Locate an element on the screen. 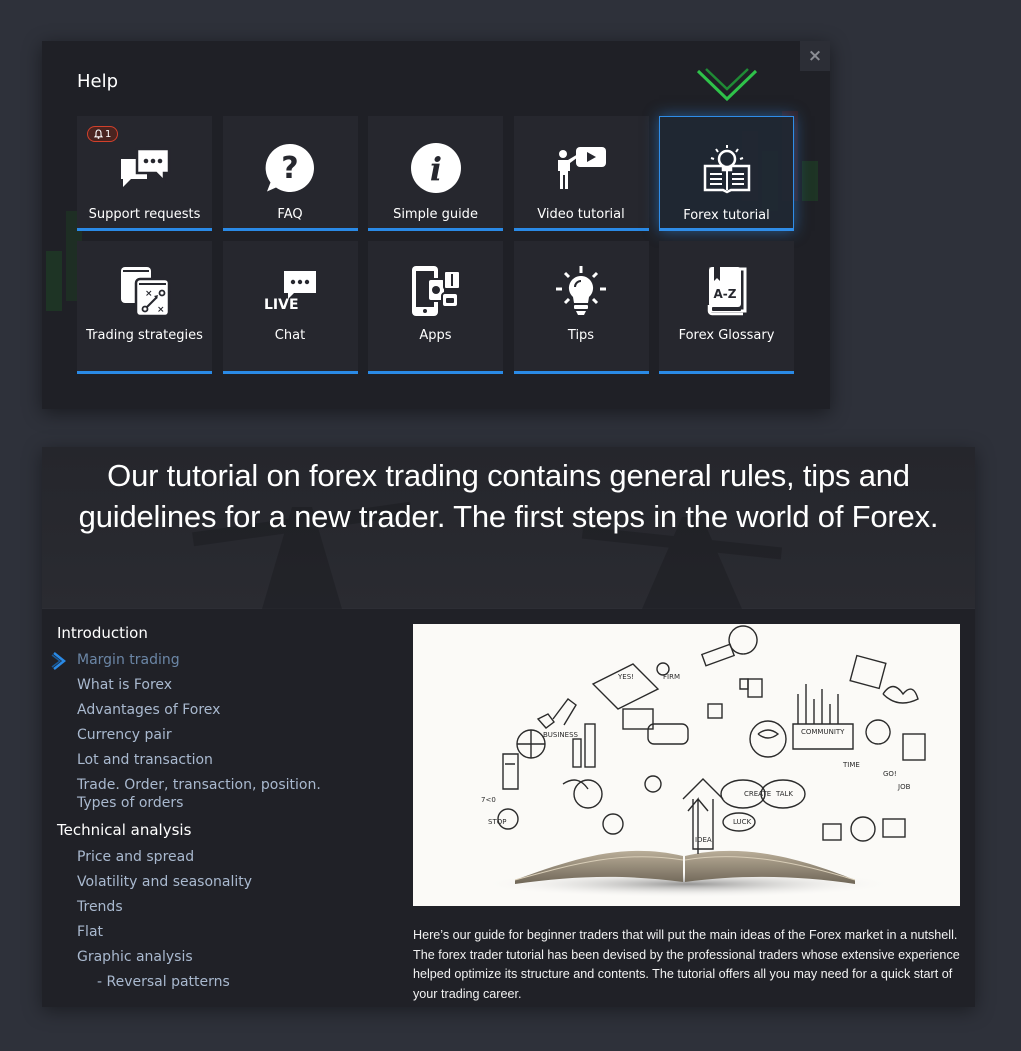  help-title: Help is located at coordinates (98, 81).